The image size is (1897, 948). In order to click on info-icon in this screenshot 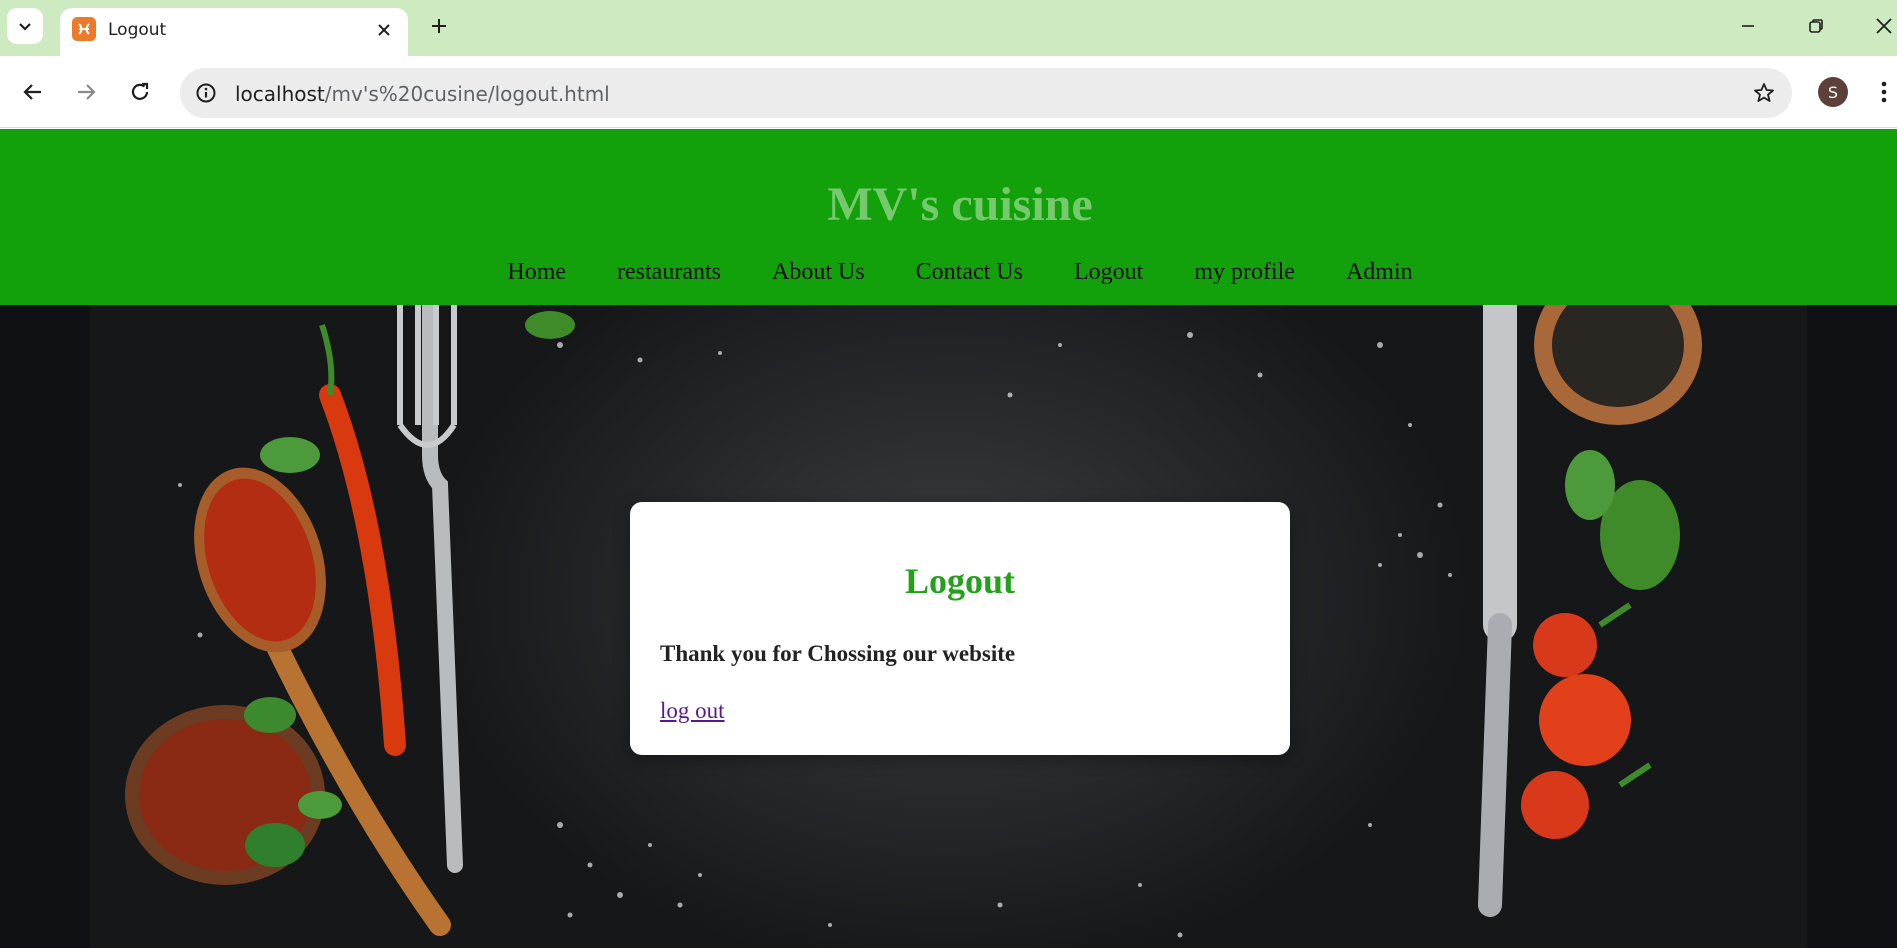, I will do `click(206, 93)`.